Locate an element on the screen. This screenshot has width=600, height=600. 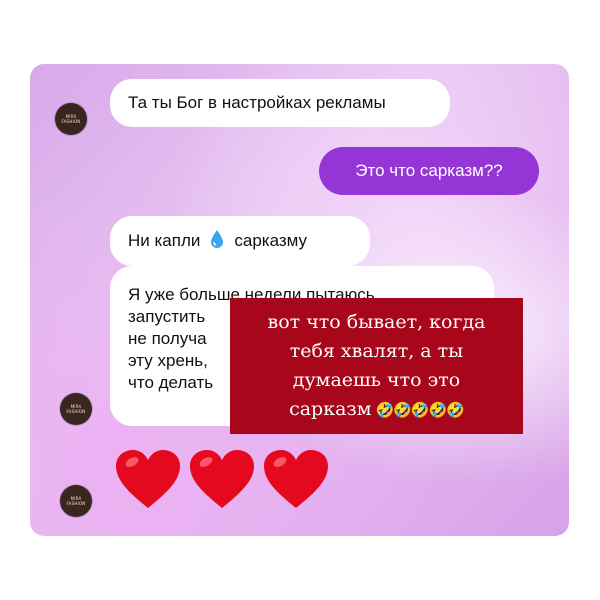
laughing-emoji-row: 🤣🤣🤣🤣🤣 is located at coordinates (420, 410).